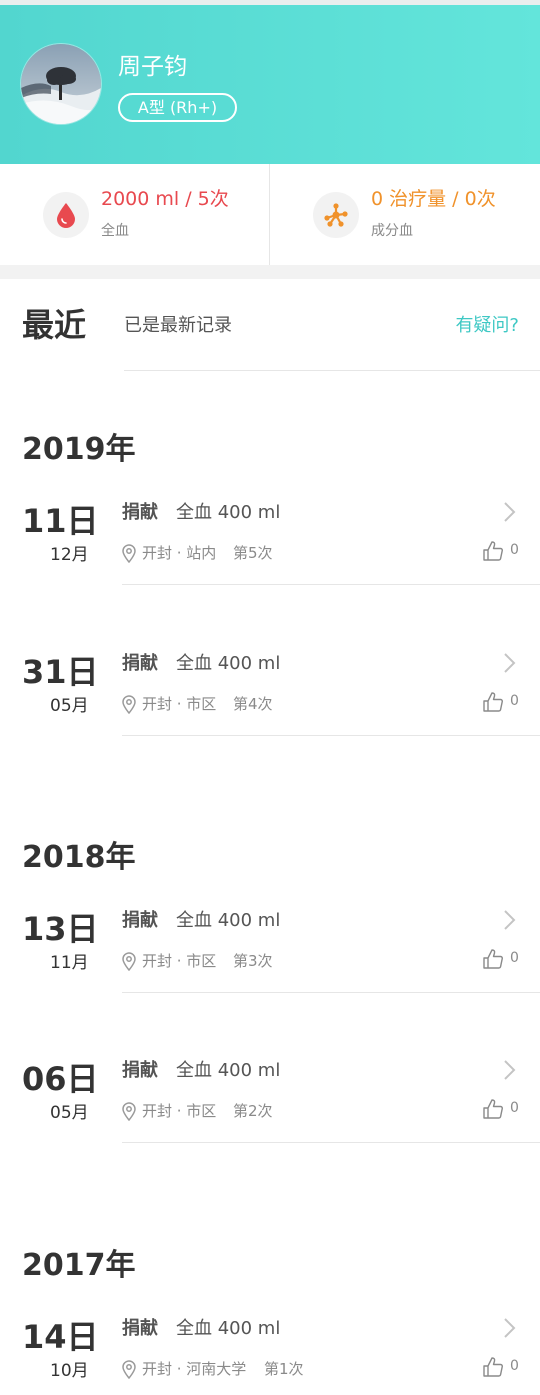 This screenshot has width=540, height=1395. Describe the element at coordinates (66, 215) in the screenshot. I see `blood-drop-icon` at that location.